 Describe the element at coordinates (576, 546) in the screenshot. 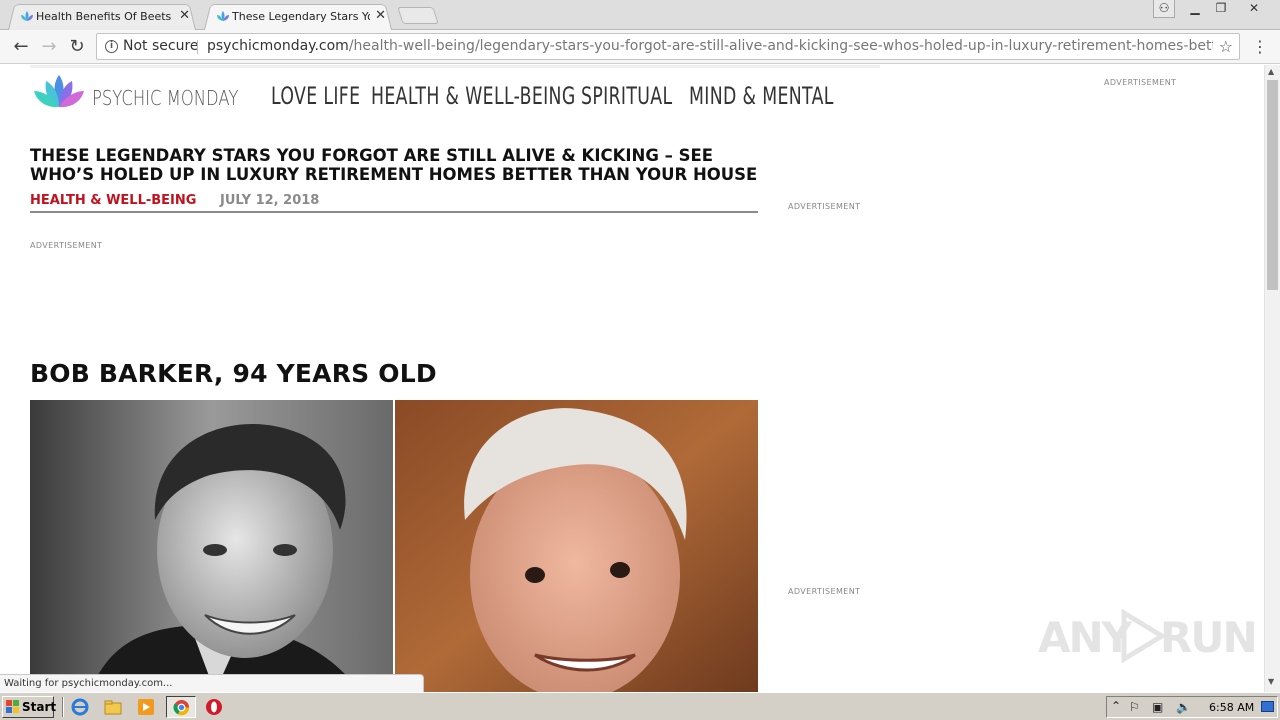

I see `older-portrait-image` at that location.